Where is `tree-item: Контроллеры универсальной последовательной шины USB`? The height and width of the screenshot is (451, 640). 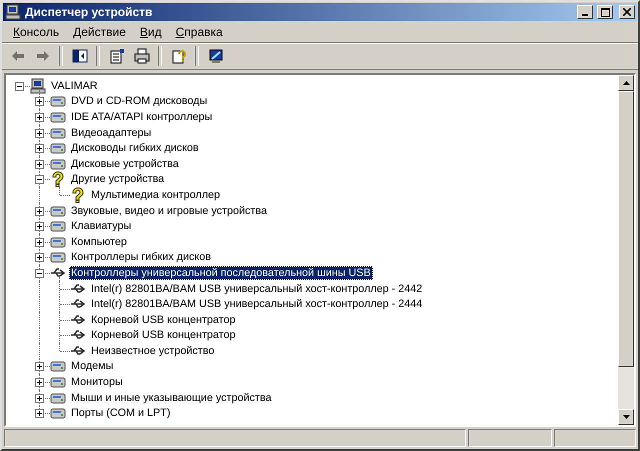
tree-item: Контроллеры универсальной последовательной шины USB is located at coordinates (221, 273).